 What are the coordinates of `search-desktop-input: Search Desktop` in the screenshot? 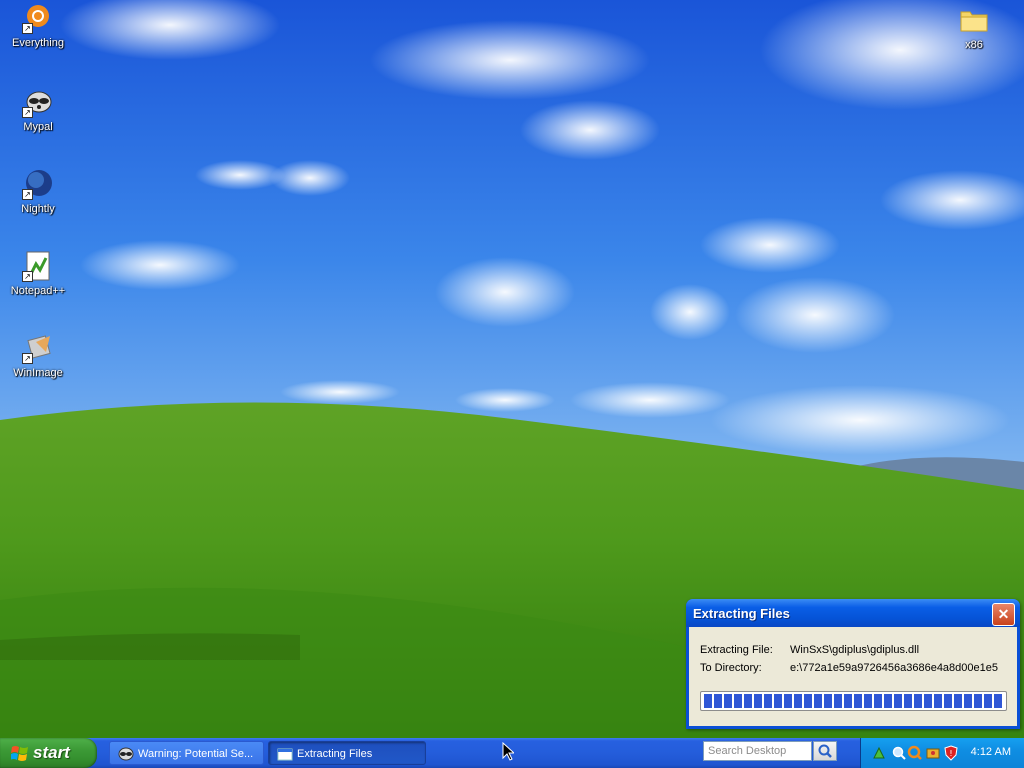 It's located at (757, 751).